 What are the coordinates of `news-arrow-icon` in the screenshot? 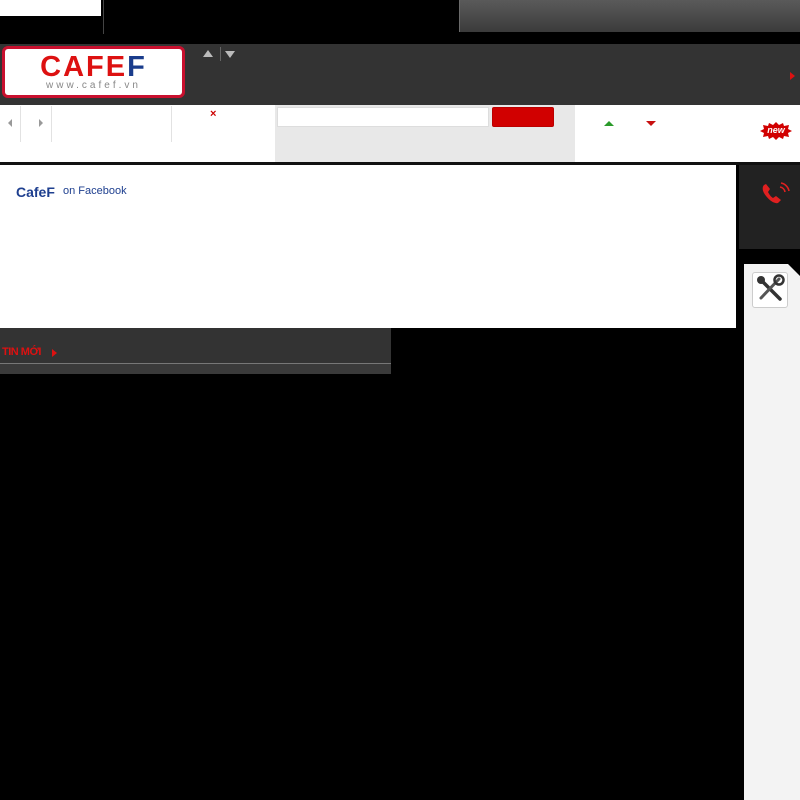 It's located at (54, 353).